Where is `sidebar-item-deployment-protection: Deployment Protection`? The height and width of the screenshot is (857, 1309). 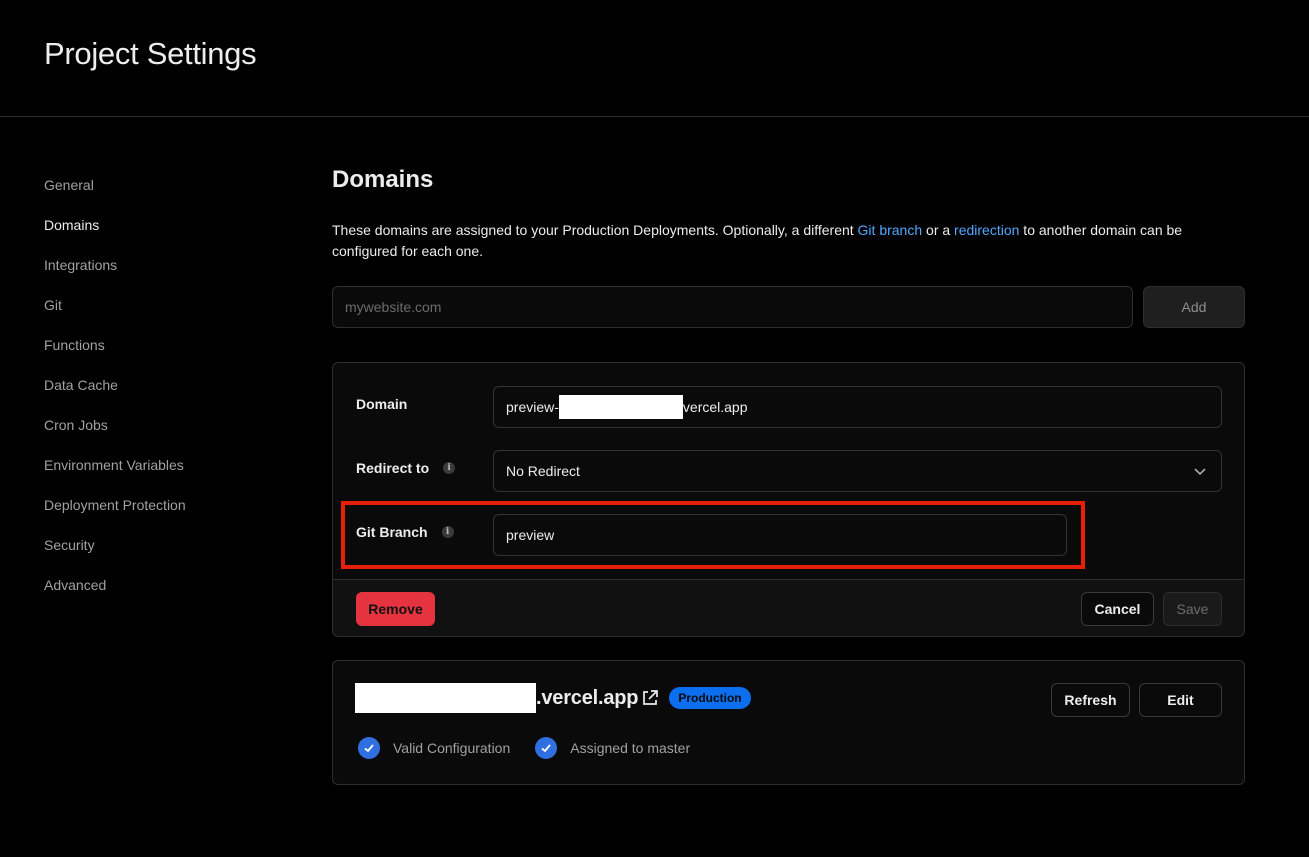 sidebar-item-deployment-protection: Deployment Protection is located at coordinates (164, 515).